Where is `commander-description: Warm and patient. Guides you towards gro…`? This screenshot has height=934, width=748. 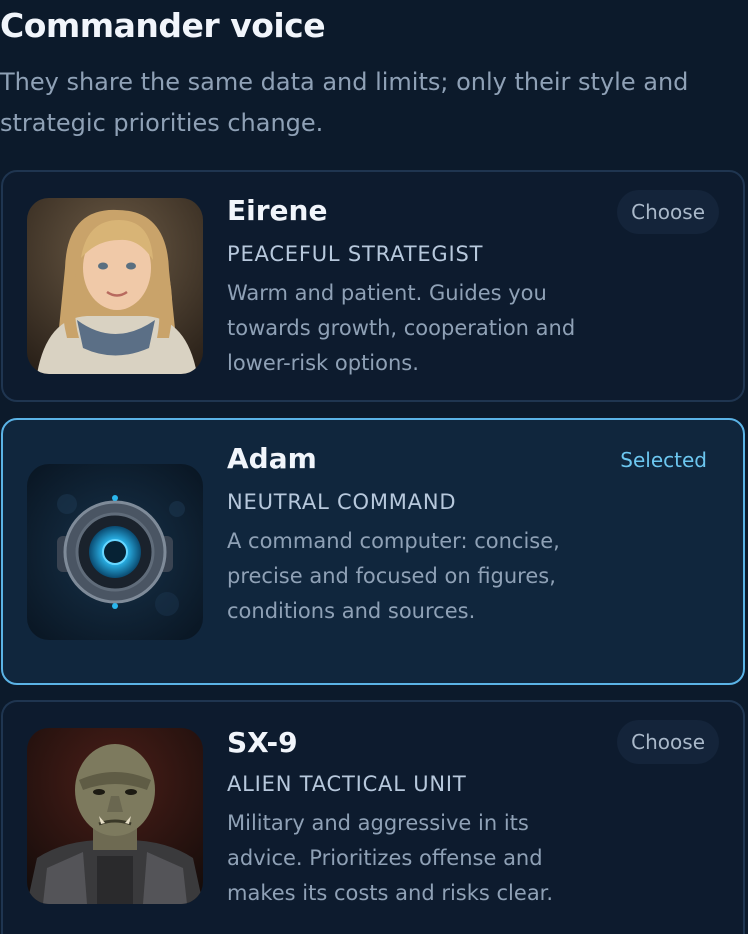 commander-description: Warm and patient. Guides you towards gro… is located at coordinates (401, 328).